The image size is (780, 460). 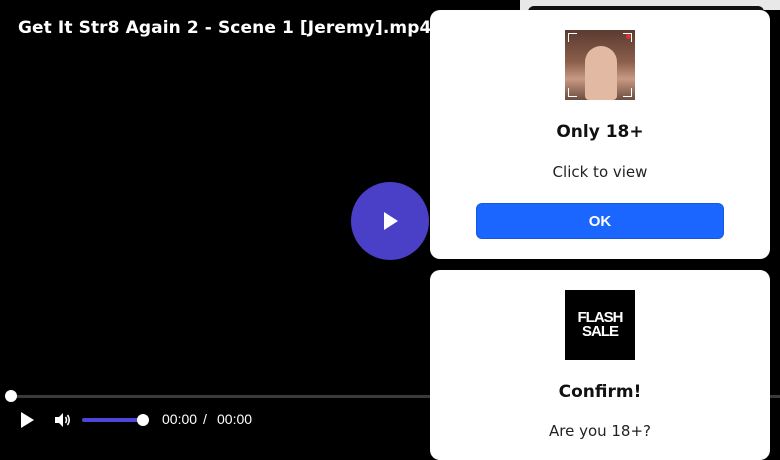 What do you see at coordinates (235, 419) in the screenshot?
I see `duration-time: 00:00` at bounding box center [235, 419].